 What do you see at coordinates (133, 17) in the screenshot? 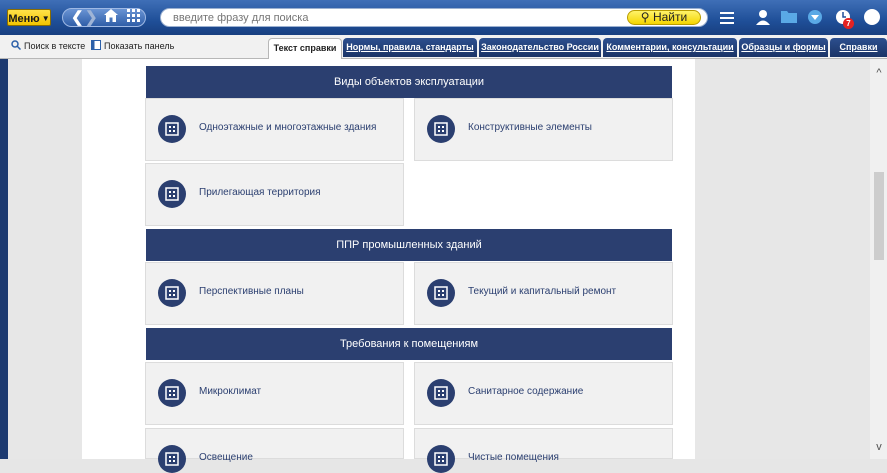
I see `grid-icon` at bounding box center [133, 17].